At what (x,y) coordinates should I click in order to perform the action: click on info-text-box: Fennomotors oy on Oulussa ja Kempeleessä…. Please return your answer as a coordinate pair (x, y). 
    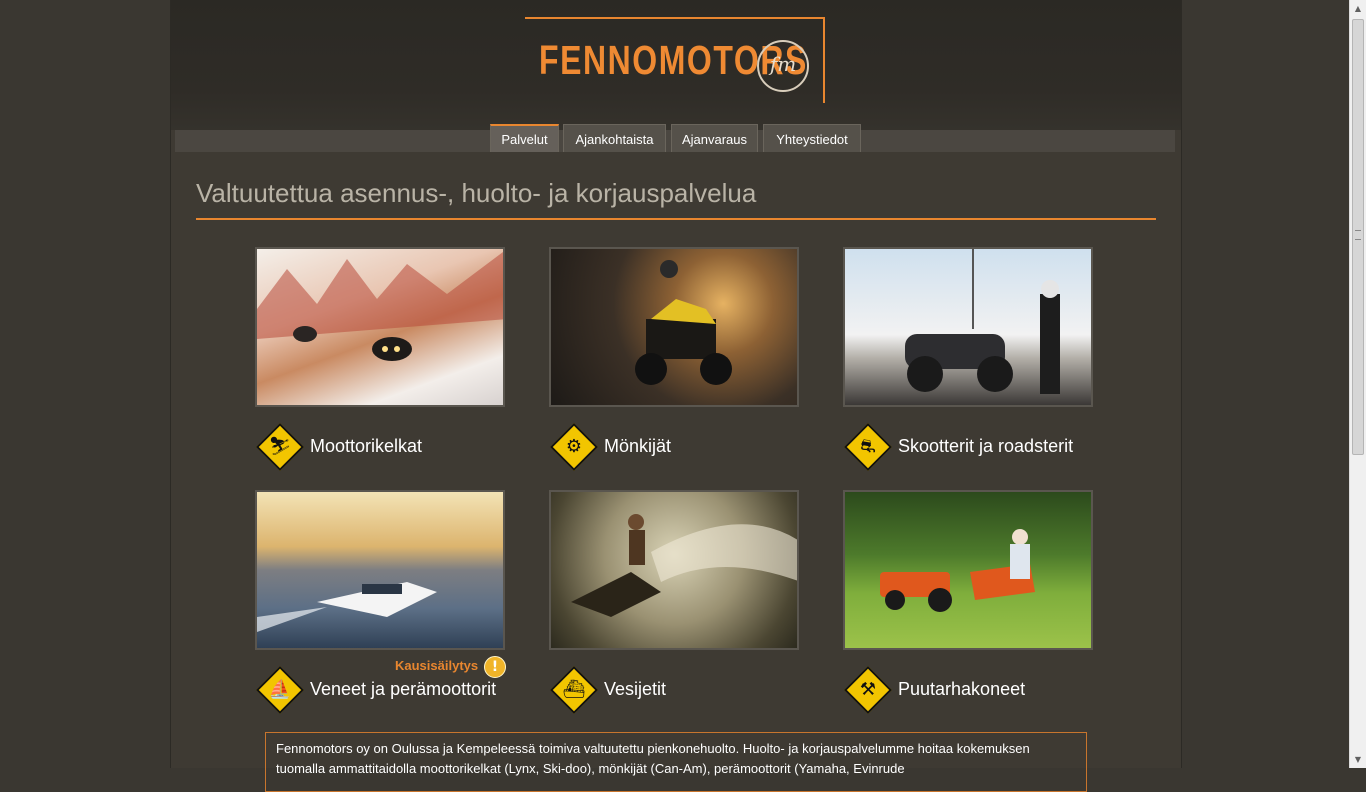
    Looking at the image, I should click on (676, 762).